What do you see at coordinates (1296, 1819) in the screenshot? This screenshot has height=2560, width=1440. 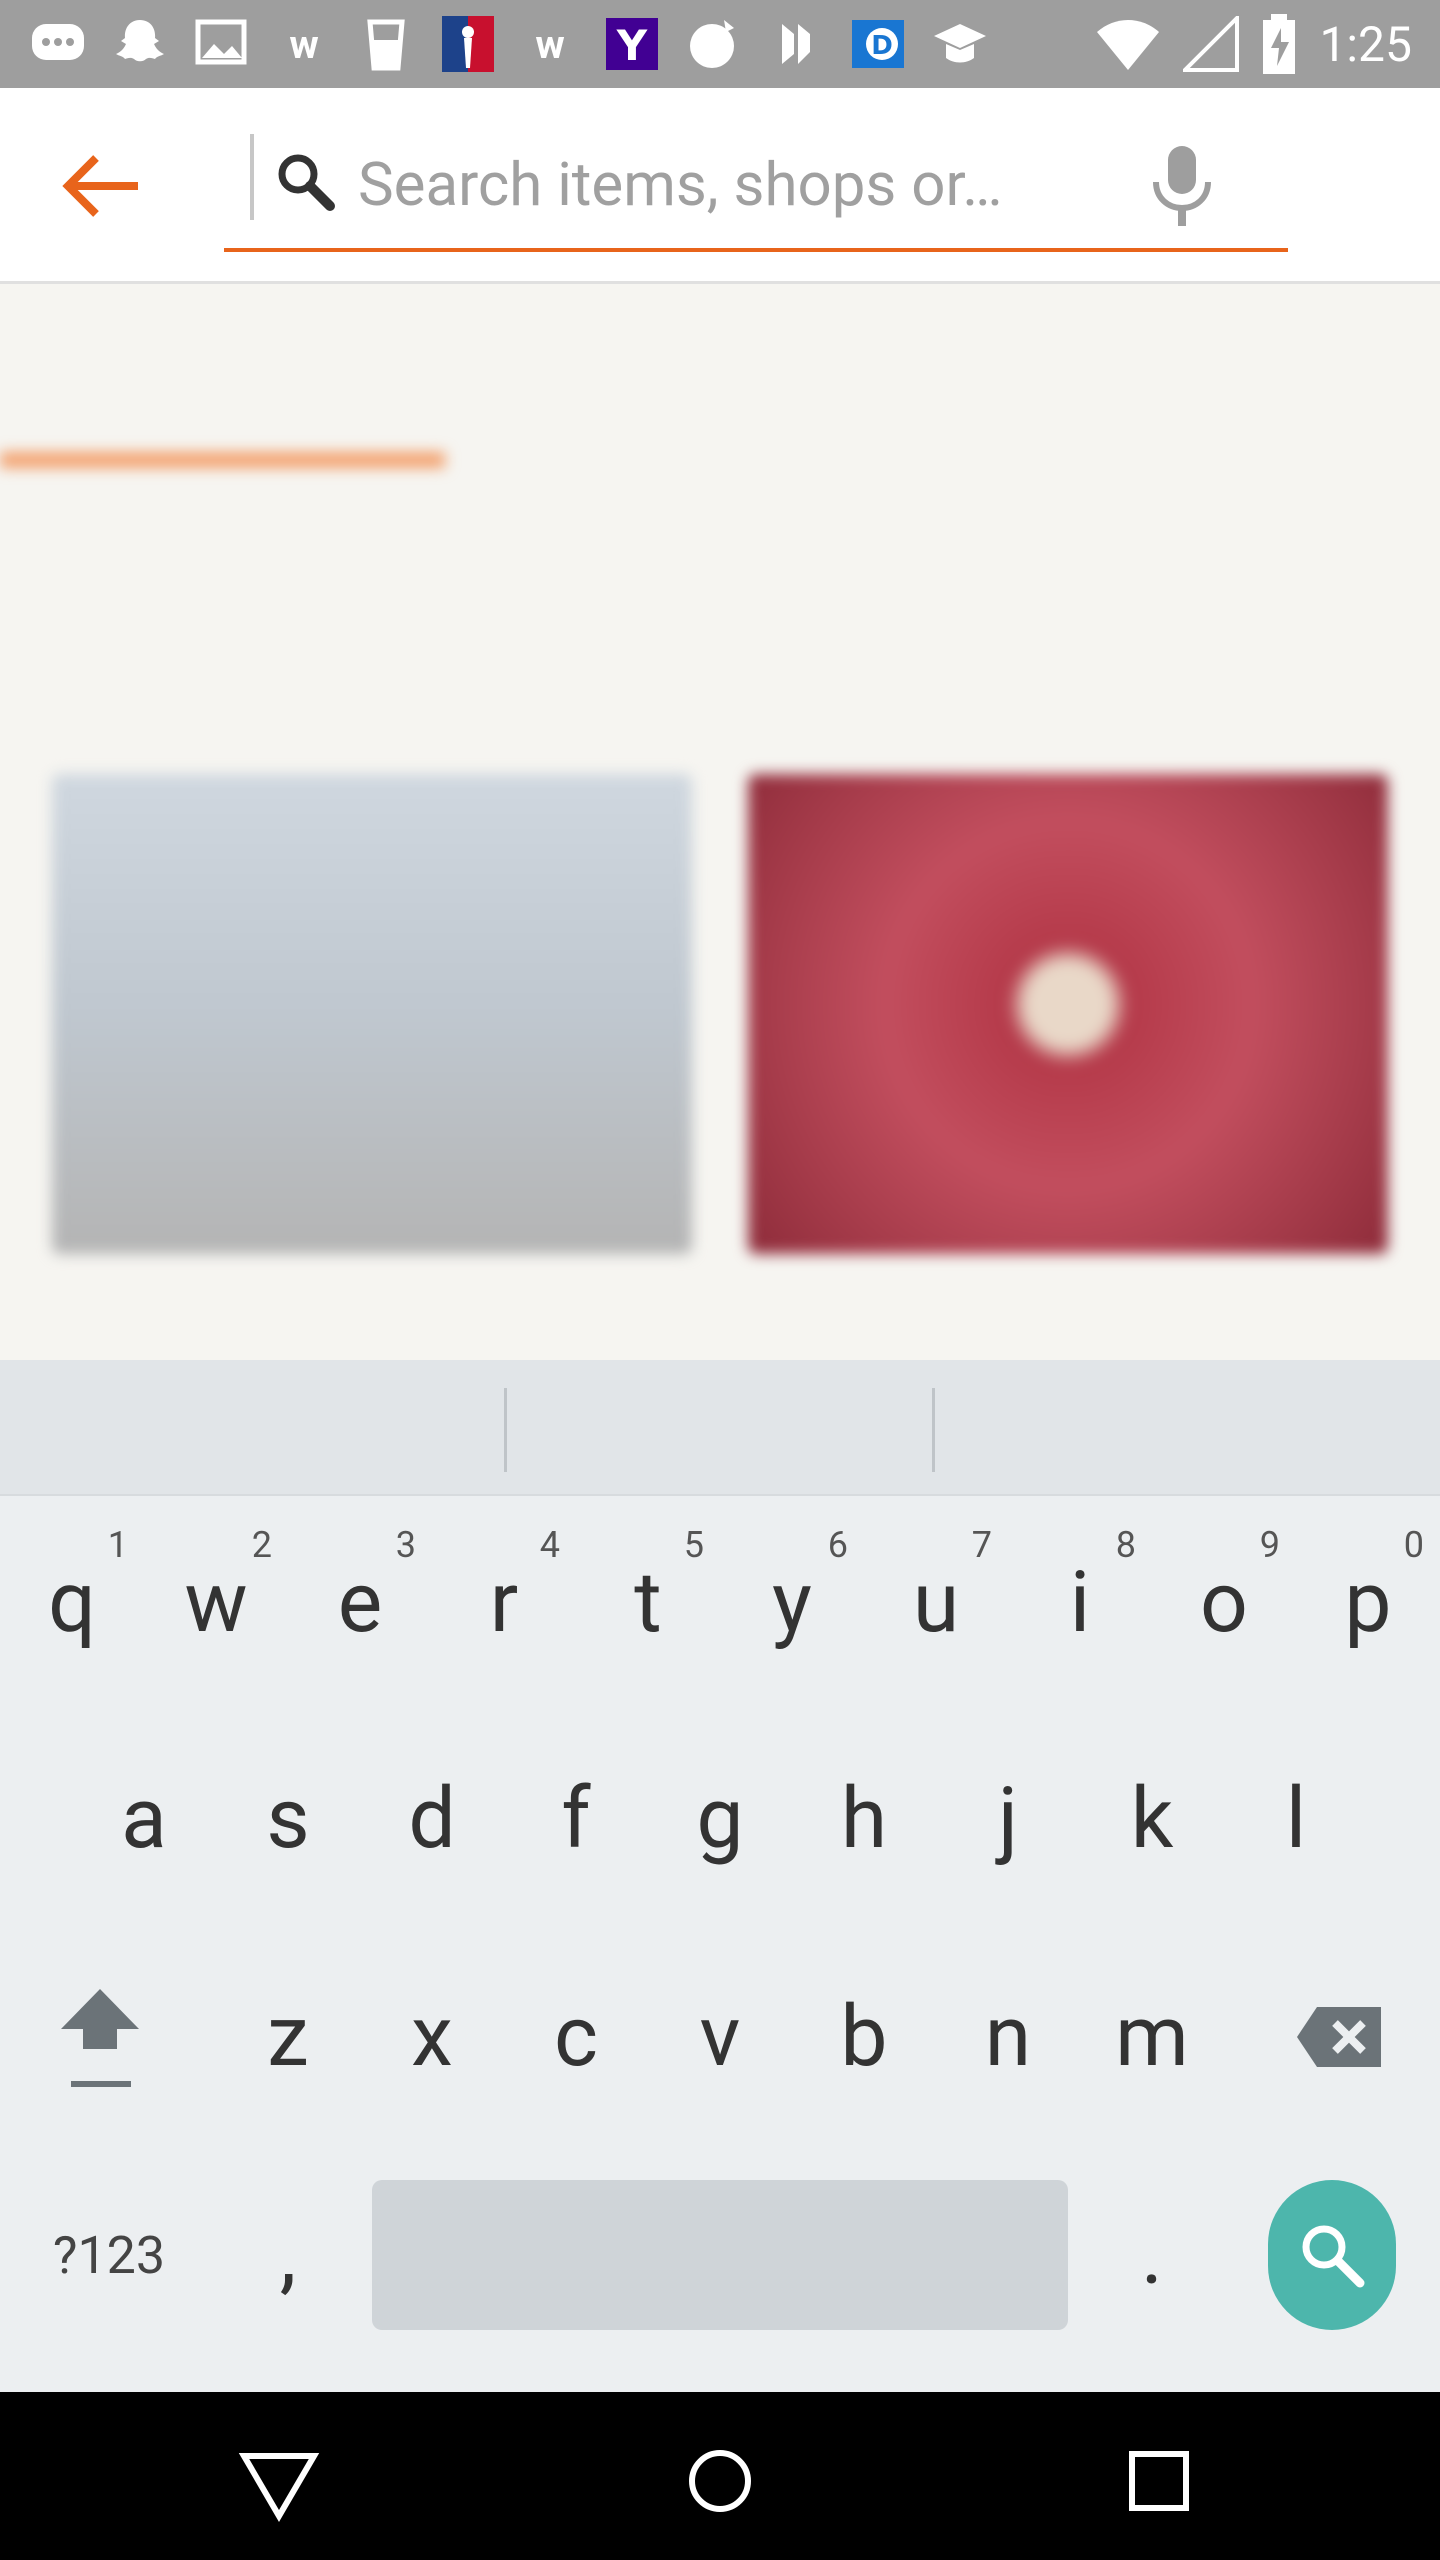 I see `key-l: l` at bounding box center [1296, 1819].